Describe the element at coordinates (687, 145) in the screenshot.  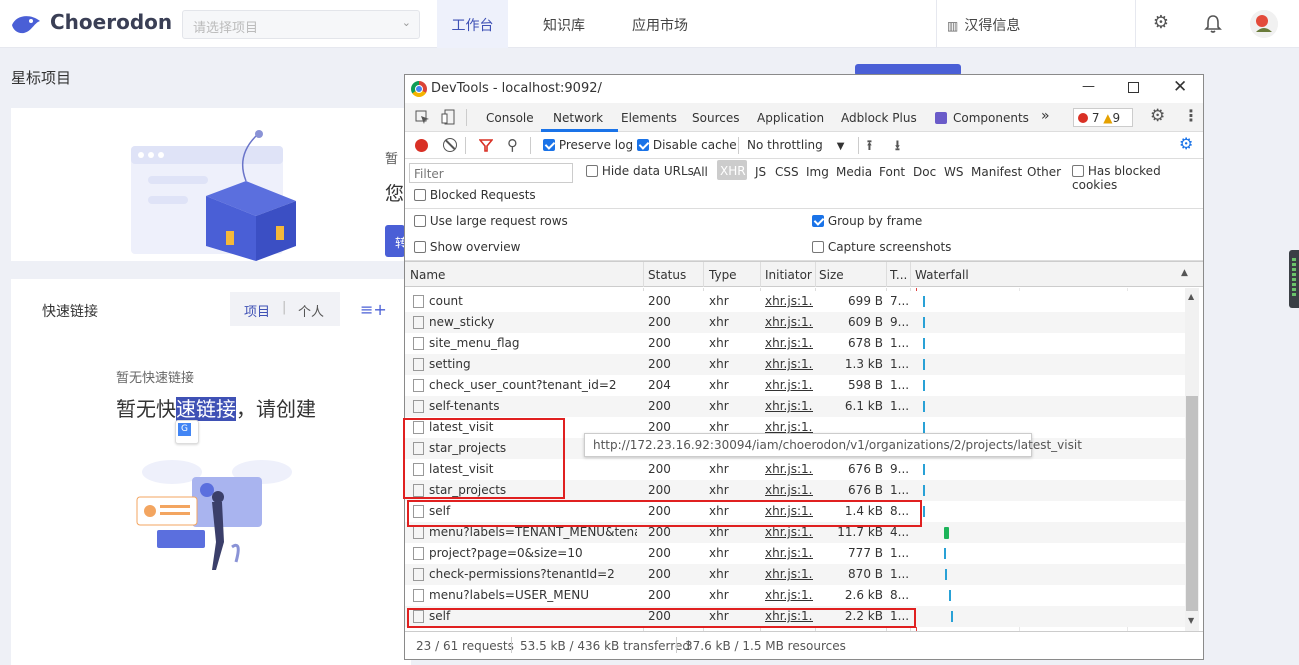
I see `disable-cache-checkbox: Disable cache` at that location.